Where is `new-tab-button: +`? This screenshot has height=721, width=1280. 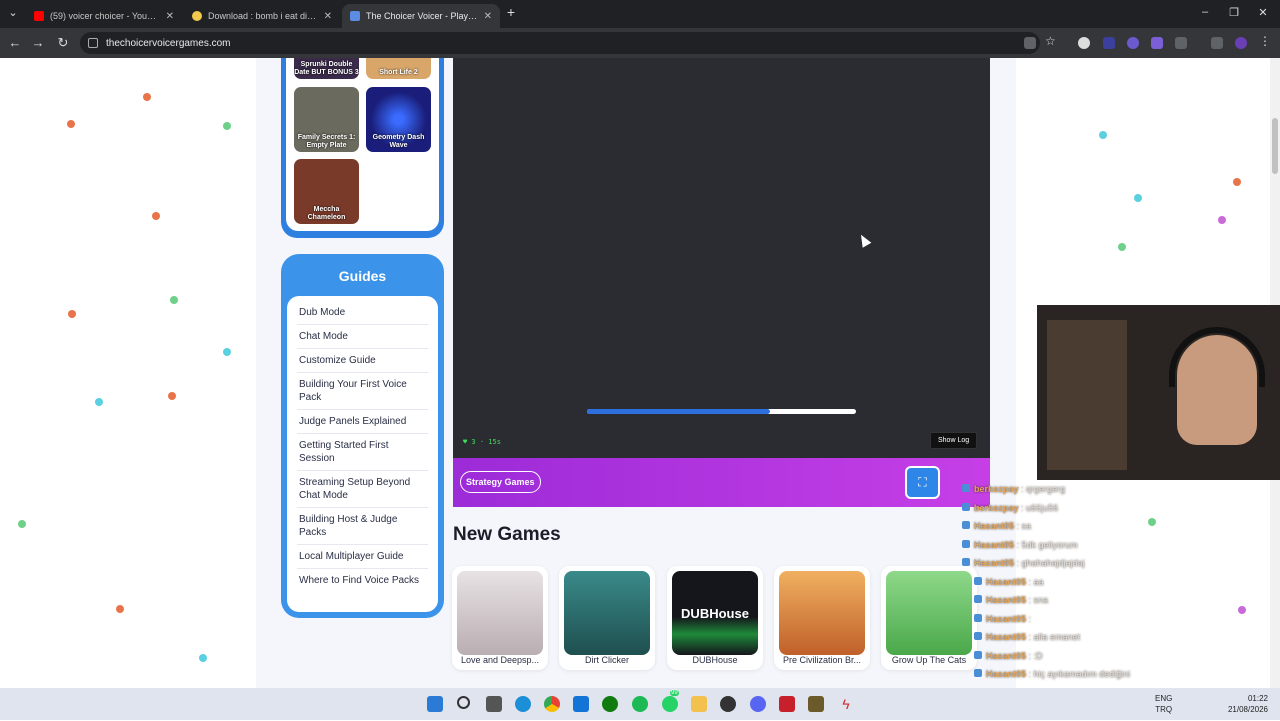
new-tab-button: + is located at coordinates (511, 12).